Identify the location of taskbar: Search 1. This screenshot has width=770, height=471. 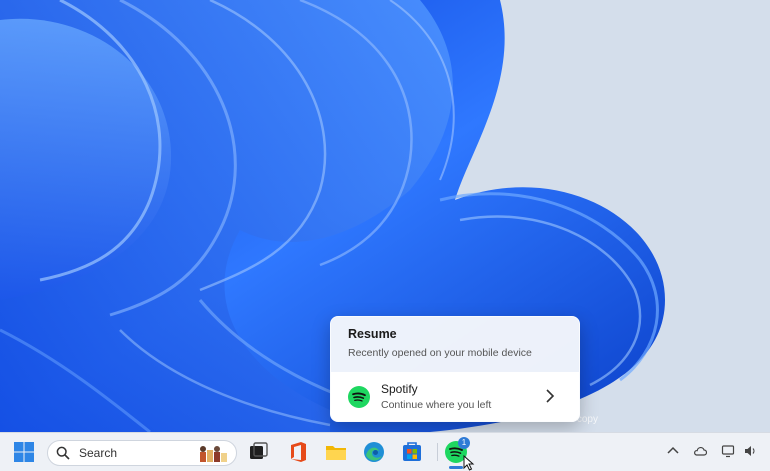
(385, 451).